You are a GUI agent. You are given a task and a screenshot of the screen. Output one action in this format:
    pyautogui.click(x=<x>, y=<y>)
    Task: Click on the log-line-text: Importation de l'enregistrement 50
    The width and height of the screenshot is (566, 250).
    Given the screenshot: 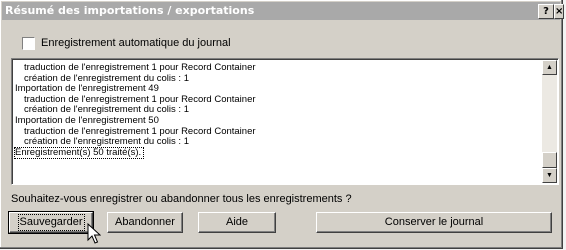 What is the action you would take?
    pyautogui.click(x=87, y=120)
    